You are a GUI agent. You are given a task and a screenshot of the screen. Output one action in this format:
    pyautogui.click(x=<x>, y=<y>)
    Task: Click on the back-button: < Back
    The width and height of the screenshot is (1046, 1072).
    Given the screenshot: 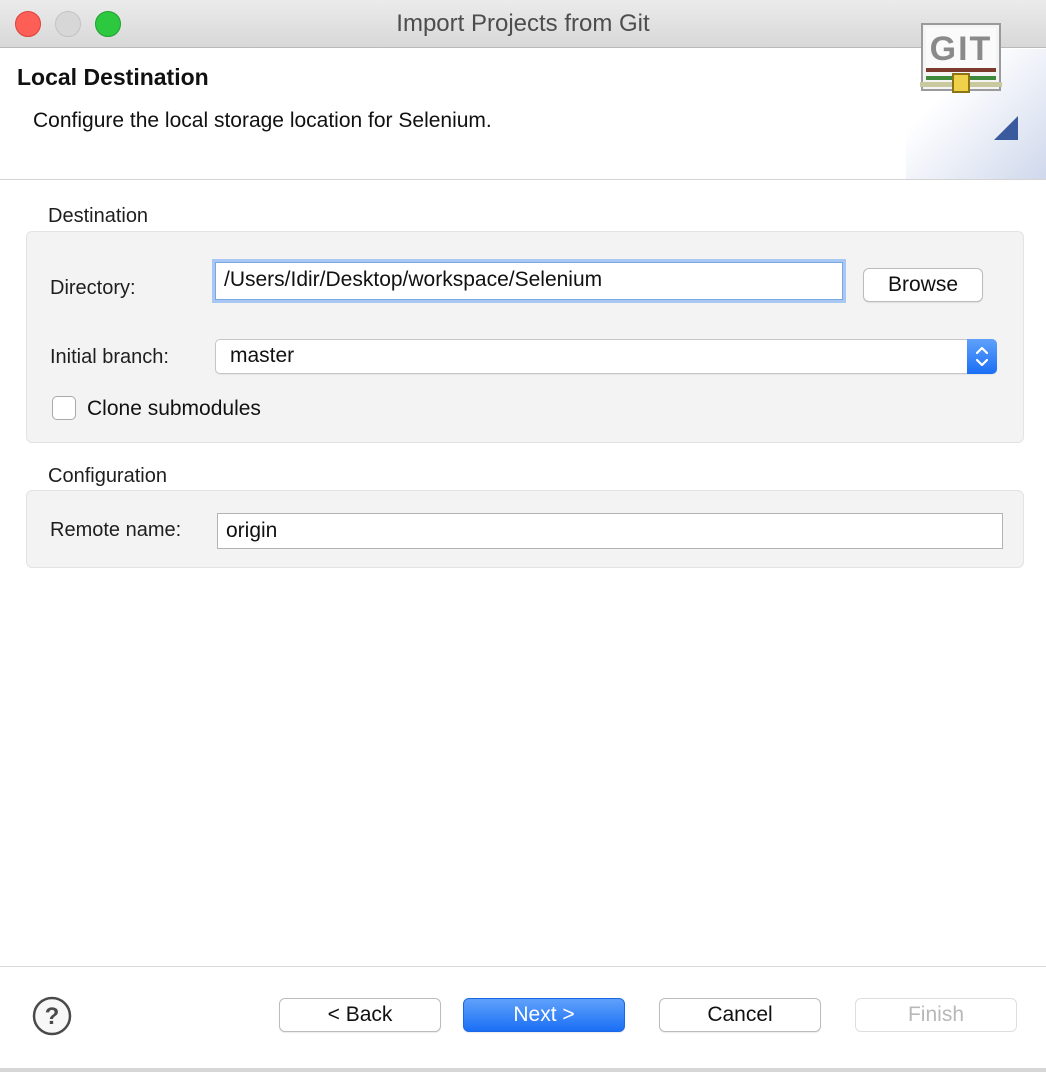 What is the action you would take?
    pyautogui.click(x=360, y=1015)
    